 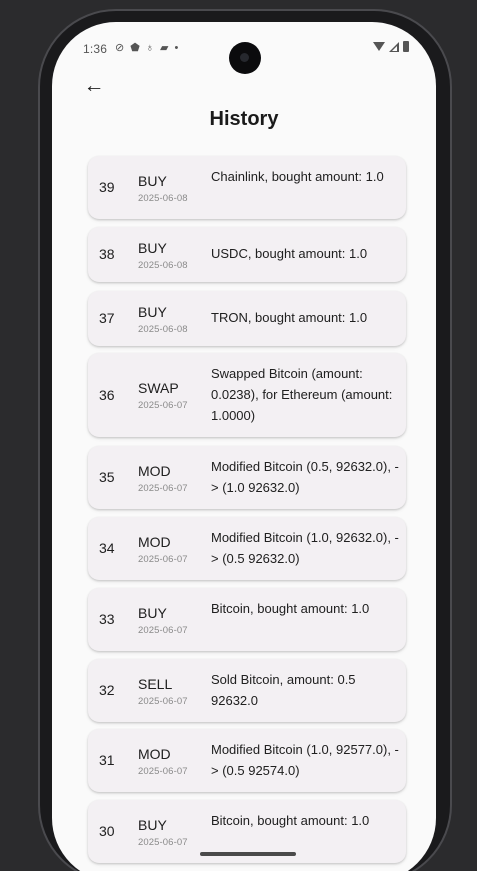 What do you see at coordinates (289, 253) in the screenshot?
I see `history-description: USDC, bought amount: 1.0` at bounding box center [289, 253].